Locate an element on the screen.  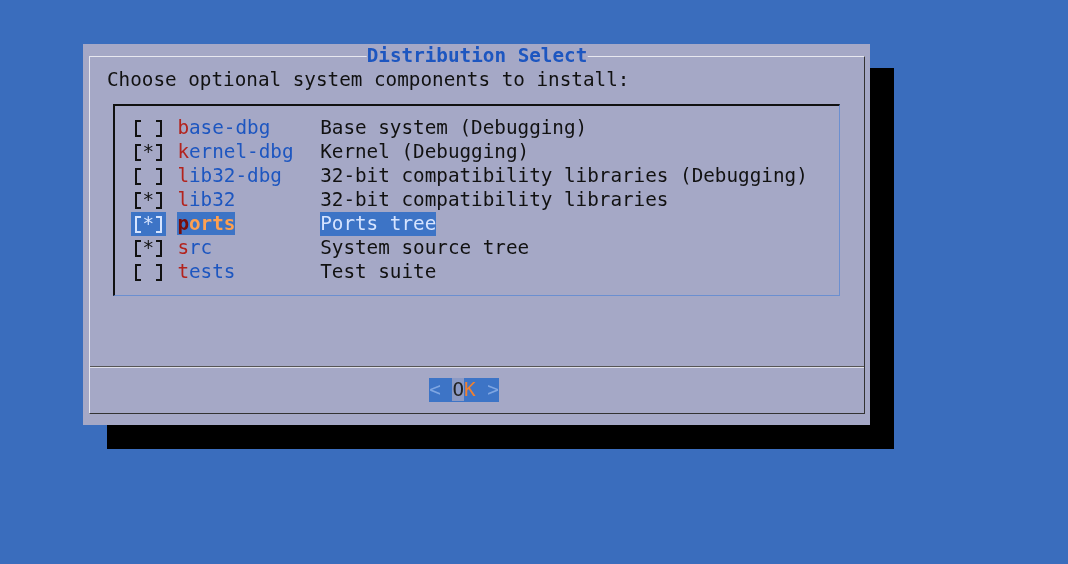
item-description: System source tree is located at coordinates (425, 248).